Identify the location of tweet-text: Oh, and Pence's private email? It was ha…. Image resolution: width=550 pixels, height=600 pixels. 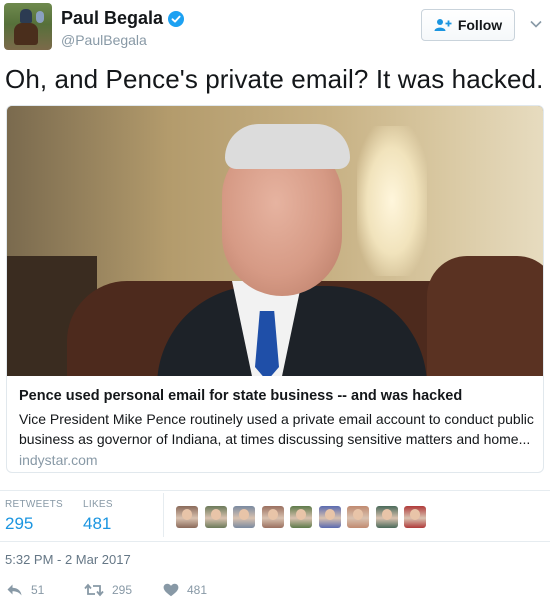
(274, 79).